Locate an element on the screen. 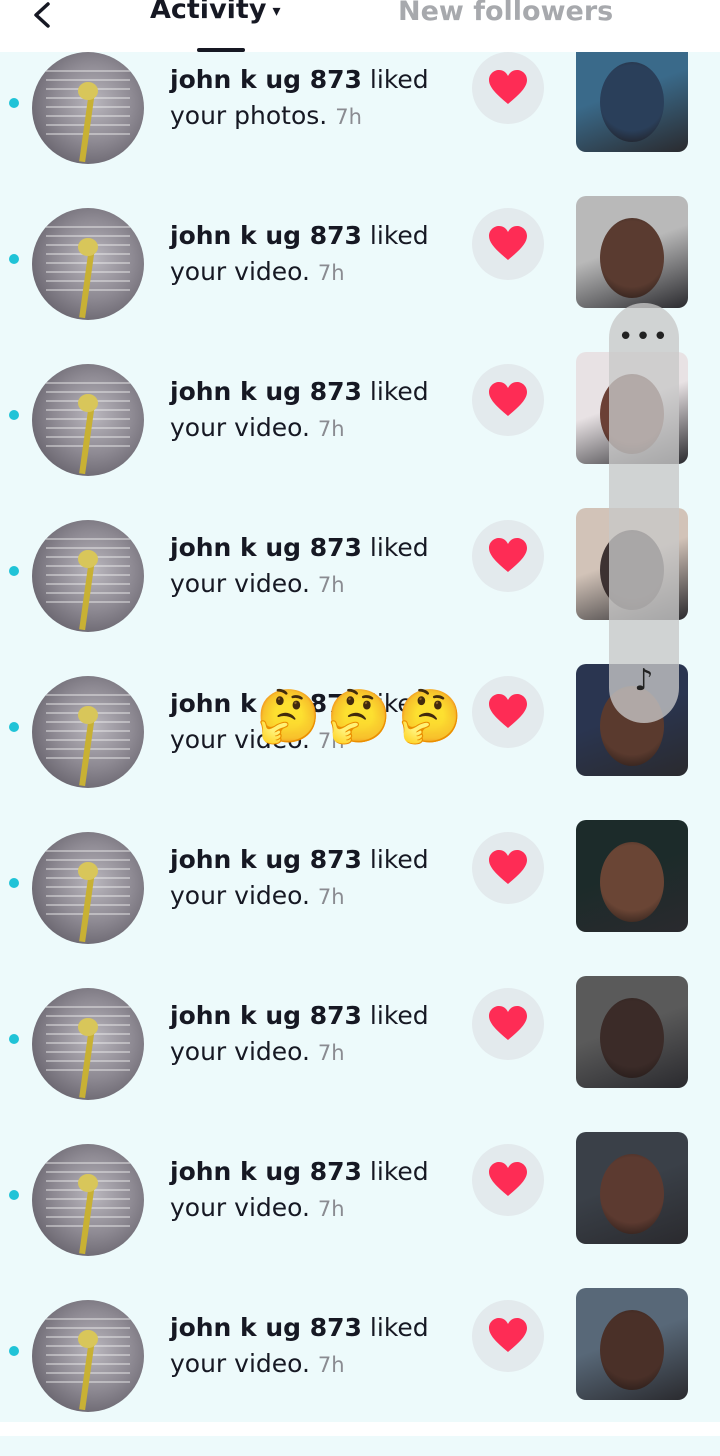 This screenshot has height=1456, width=720. top-bar: Activity ▾ New followers is located at coordinates (360, 26).